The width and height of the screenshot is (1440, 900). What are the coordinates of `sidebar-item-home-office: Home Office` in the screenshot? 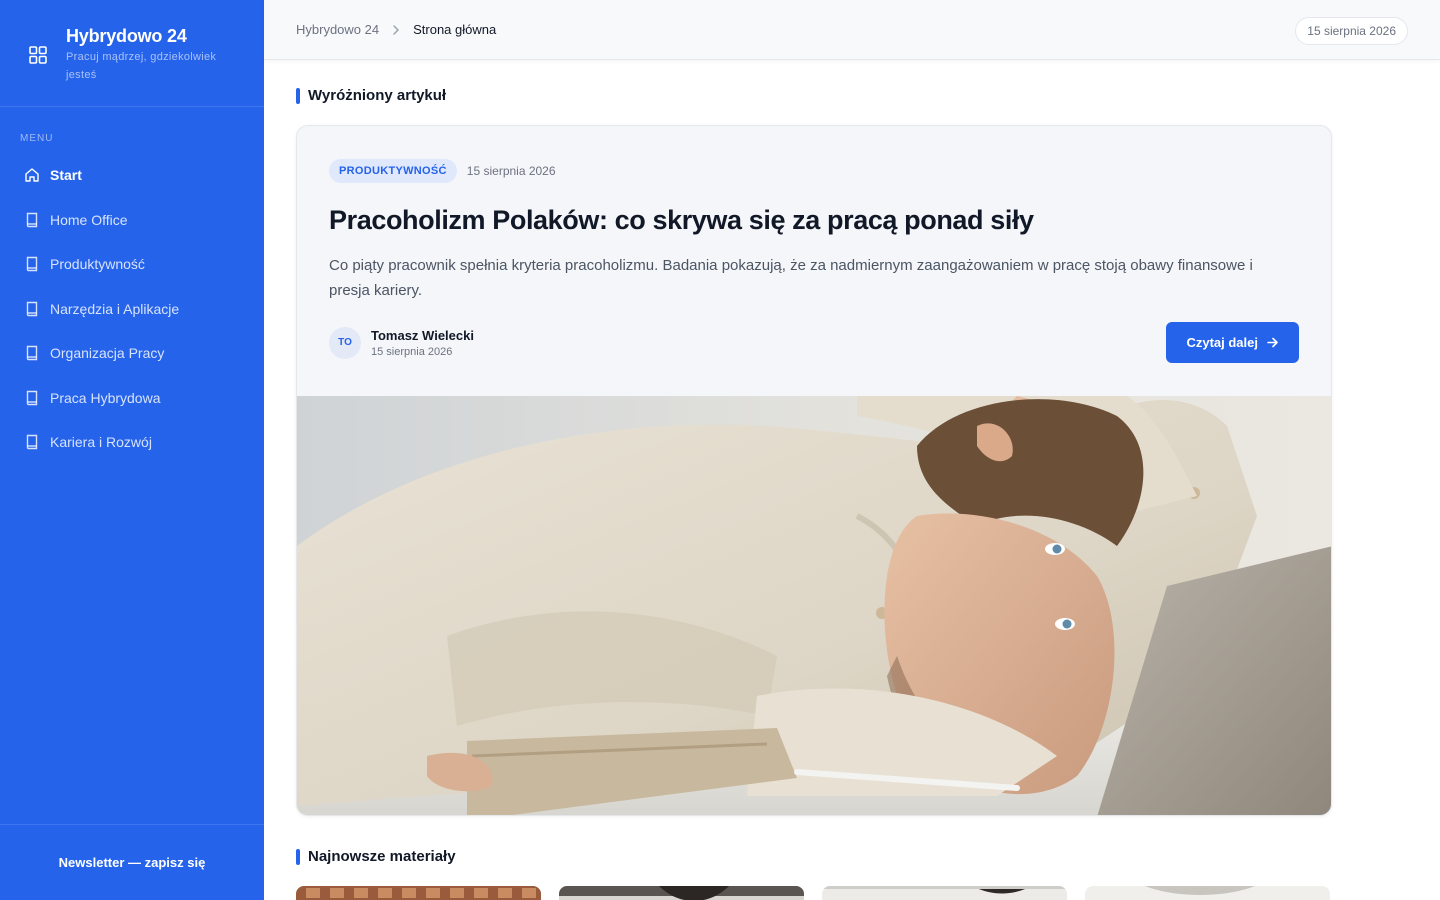 It's located at (136, 220).